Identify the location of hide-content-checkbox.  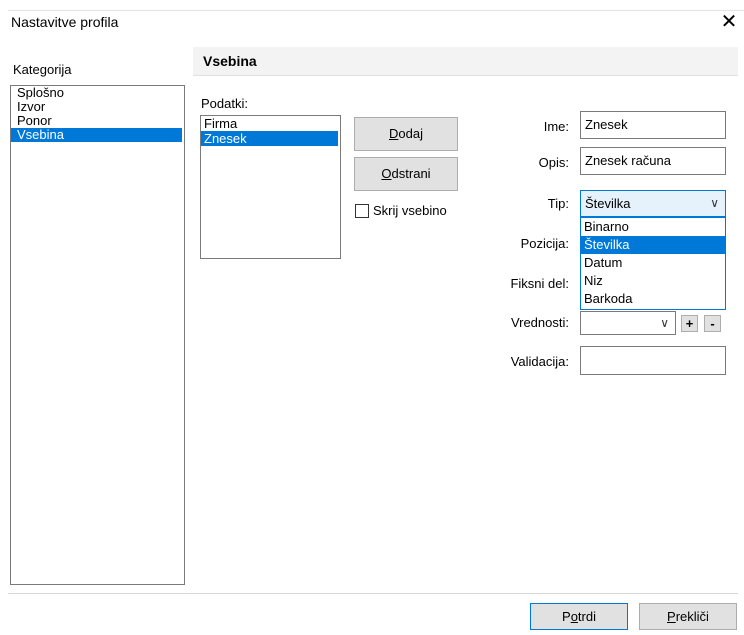
(362, 211).